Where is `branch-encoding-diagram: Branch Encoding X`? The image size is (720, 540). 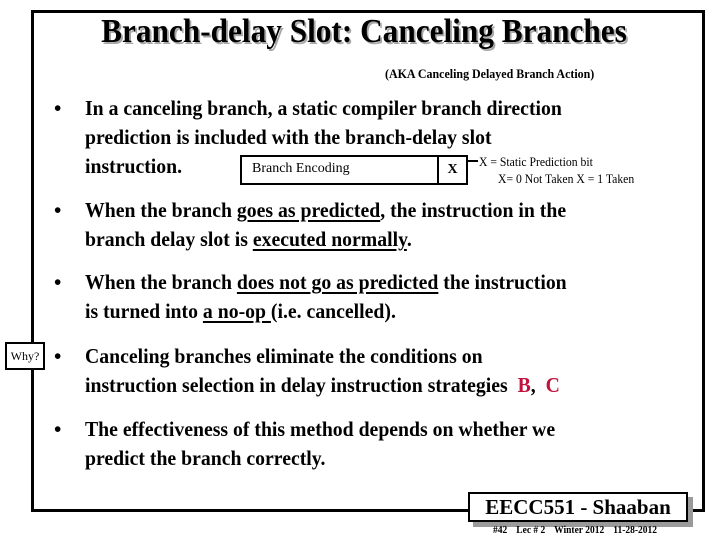
branch-encoding-diagram: Branch Encoding X is located at coordinates (354, 170).